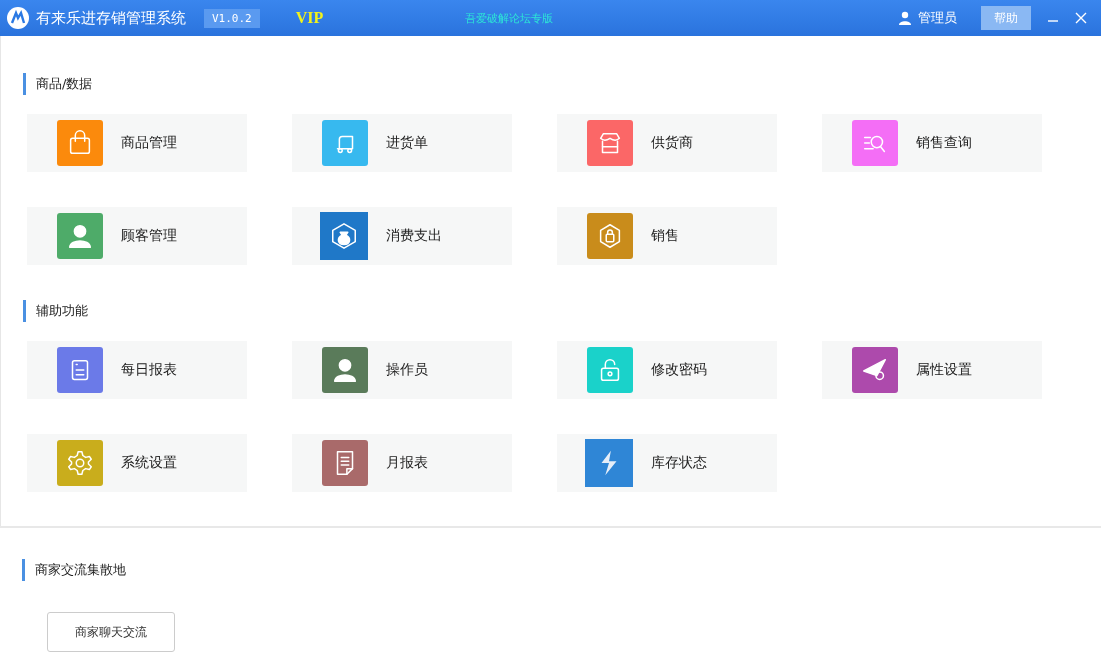 This screenshot has height=654, width=1101. What do you see at coordinates (309, 18) in the screenshot?
I see `edition-label: VIP` at bounding box center [309, 18].